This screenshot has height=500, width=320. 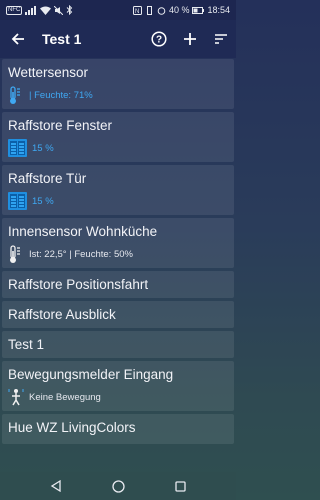 What do you see at coordinates (48, 72) in the screenshot?
I see `card-title: Wettersensor` at bounding box center [48, 72].